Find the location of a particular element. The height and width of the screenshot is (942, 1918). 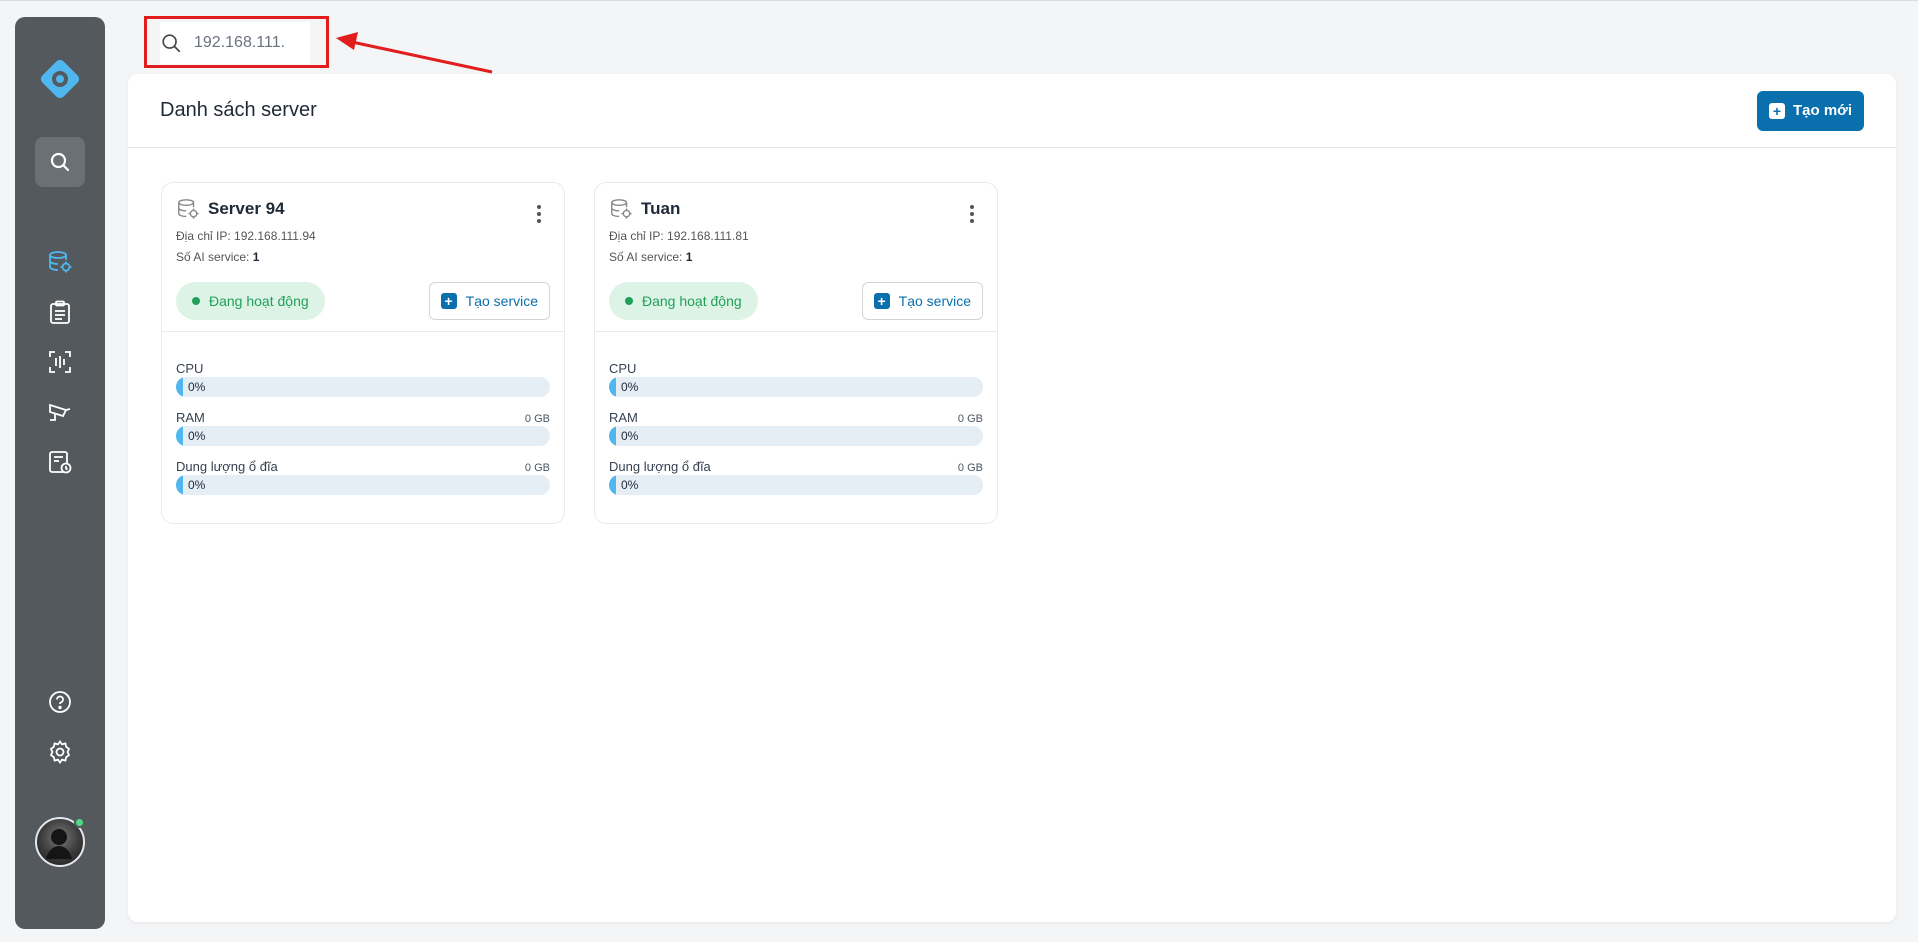

sidebar-search-button is located at coordinates (60, 162).